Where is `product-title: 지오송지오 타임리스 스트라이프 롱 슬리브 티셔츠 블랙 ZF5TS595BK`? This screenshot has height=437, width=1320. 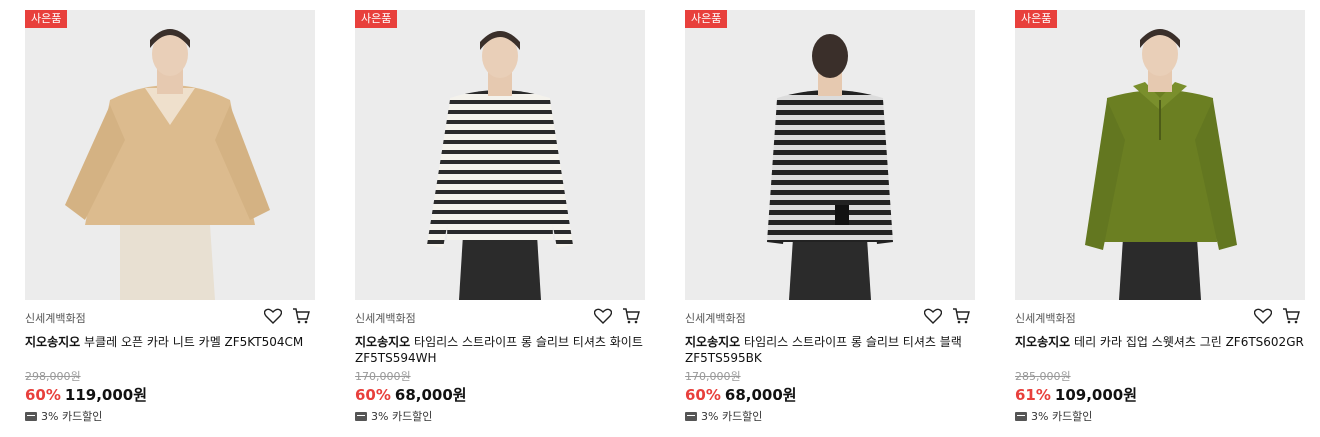
product-title: 지오송지오 타임리스 스트라이프 롱 슬리브 티셔츠 블랙 ZF5TS595BK is located at coordinates (830, 350).